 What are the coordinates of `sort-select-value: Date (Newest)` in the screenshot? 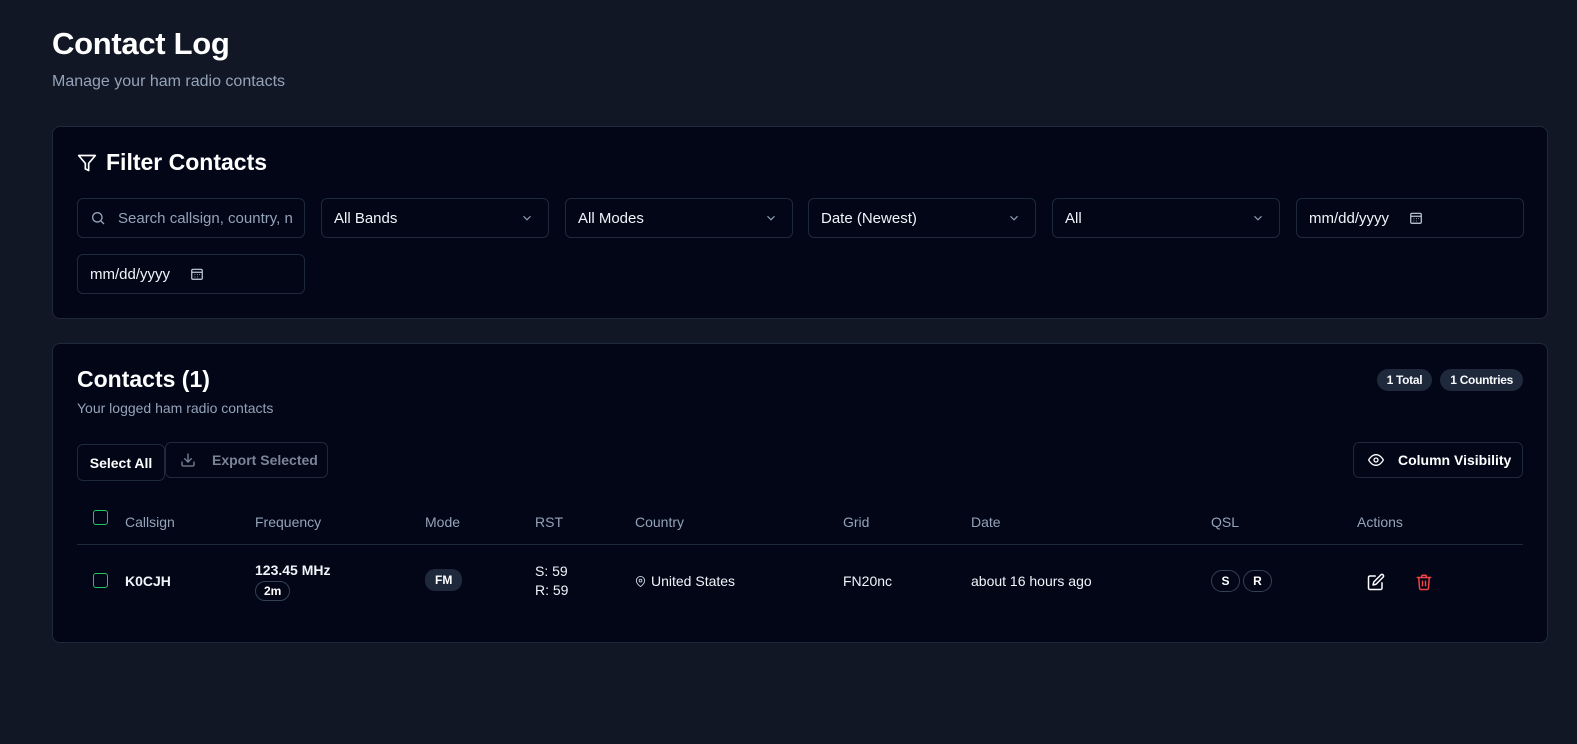 It's located at (869, 218).